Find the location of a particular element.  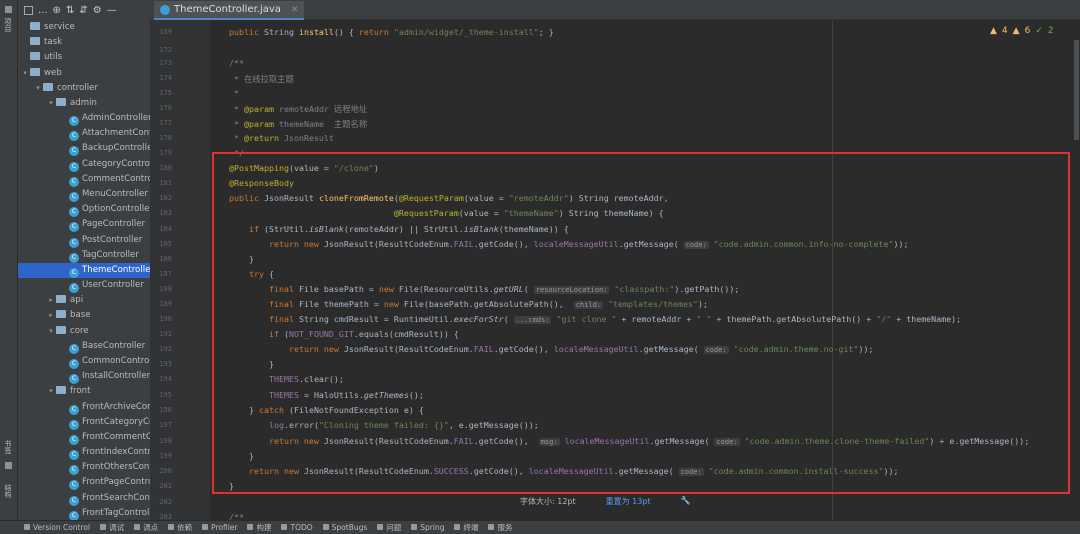

tree-class-item: C TagController is located at coordinates (84, 255).